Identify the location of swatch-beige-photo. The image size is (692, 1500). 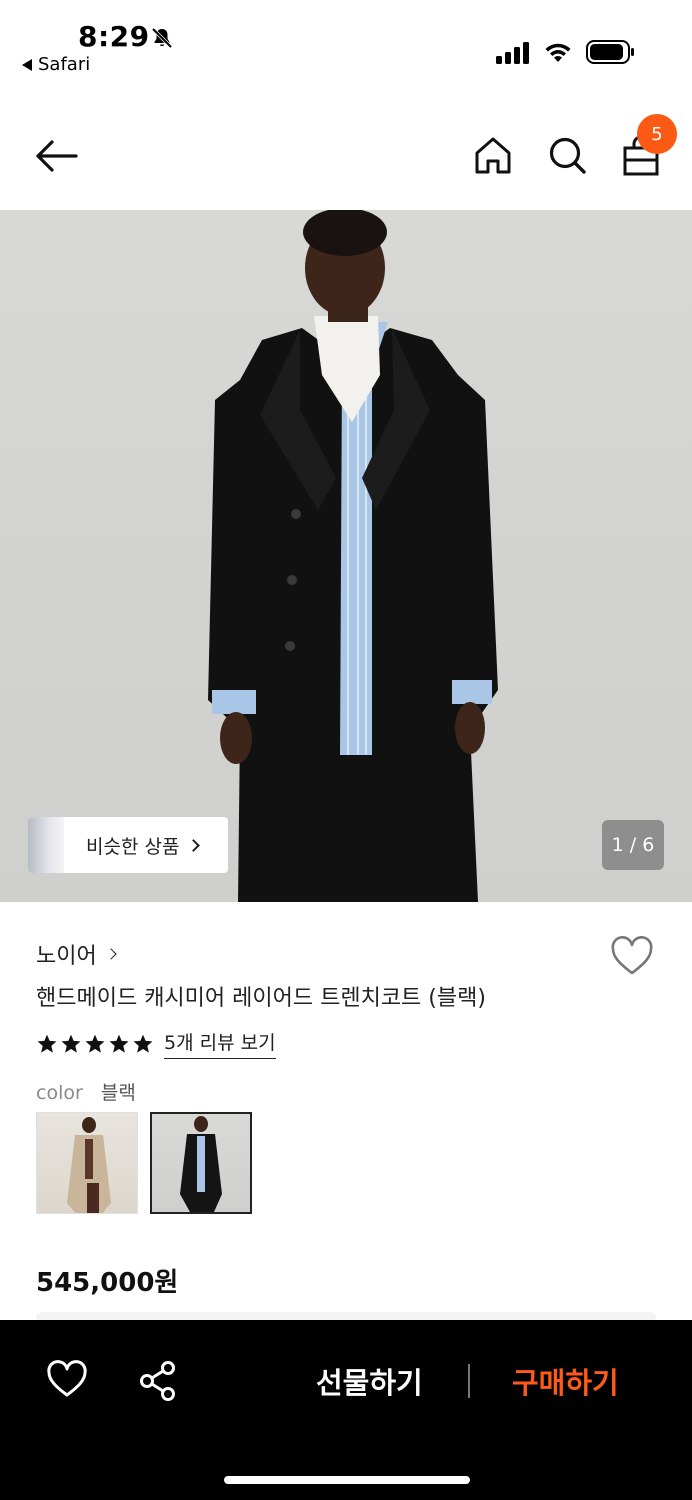
(89, 1165).